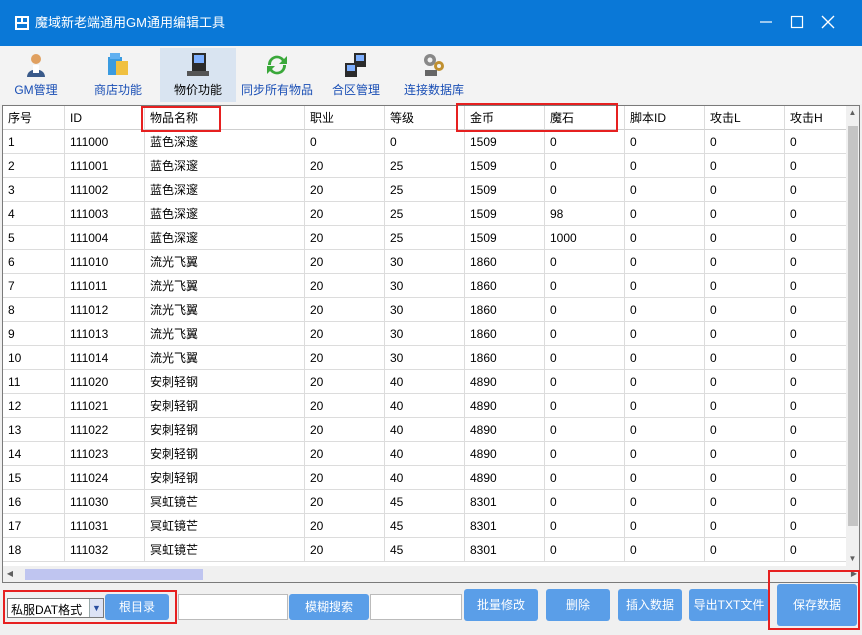 The height and width of the screenshot is (635, 862). What do you see at coordinates (852, 113) in the screenshot?
I see `scroll-up-icon: ▲` at bounding box center [852, 113].